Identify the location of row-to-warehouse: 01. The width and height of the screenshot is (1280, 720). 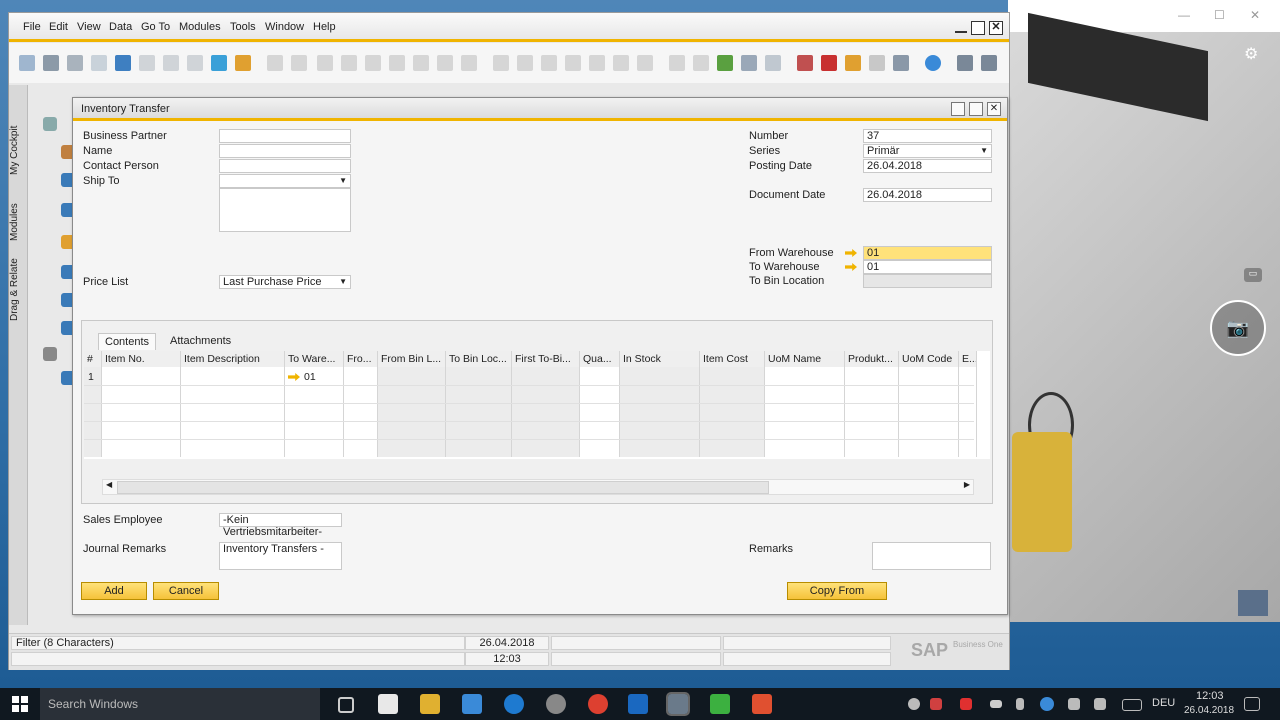
(310, 377).